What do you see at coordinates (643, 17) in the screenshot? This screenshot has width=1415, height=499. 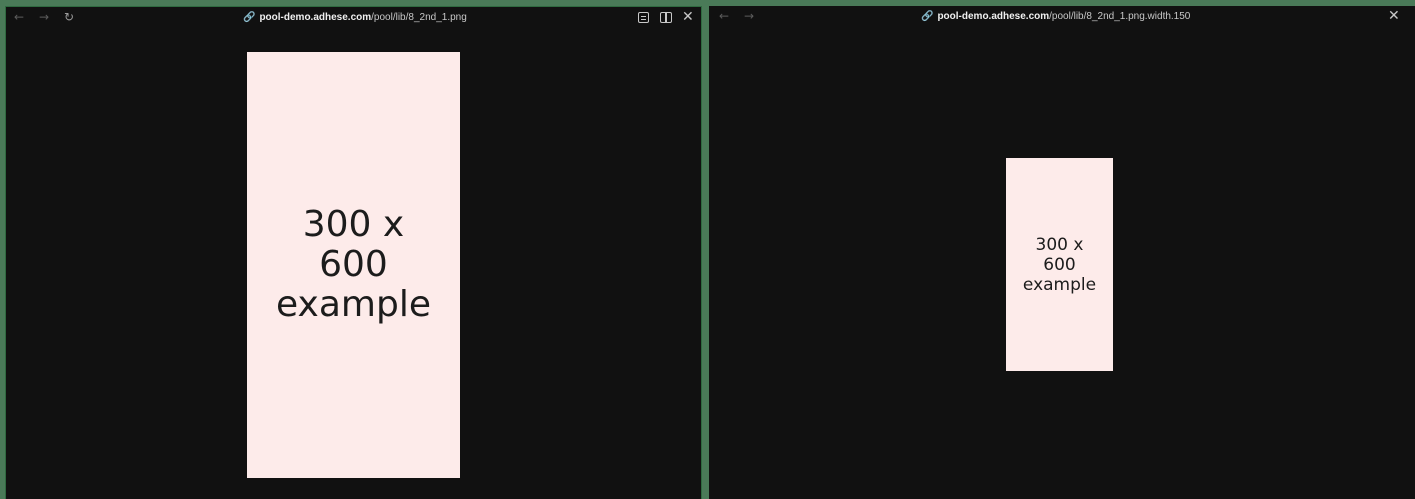 I see `reader-mode-icon` at bounding box center [643, 17].